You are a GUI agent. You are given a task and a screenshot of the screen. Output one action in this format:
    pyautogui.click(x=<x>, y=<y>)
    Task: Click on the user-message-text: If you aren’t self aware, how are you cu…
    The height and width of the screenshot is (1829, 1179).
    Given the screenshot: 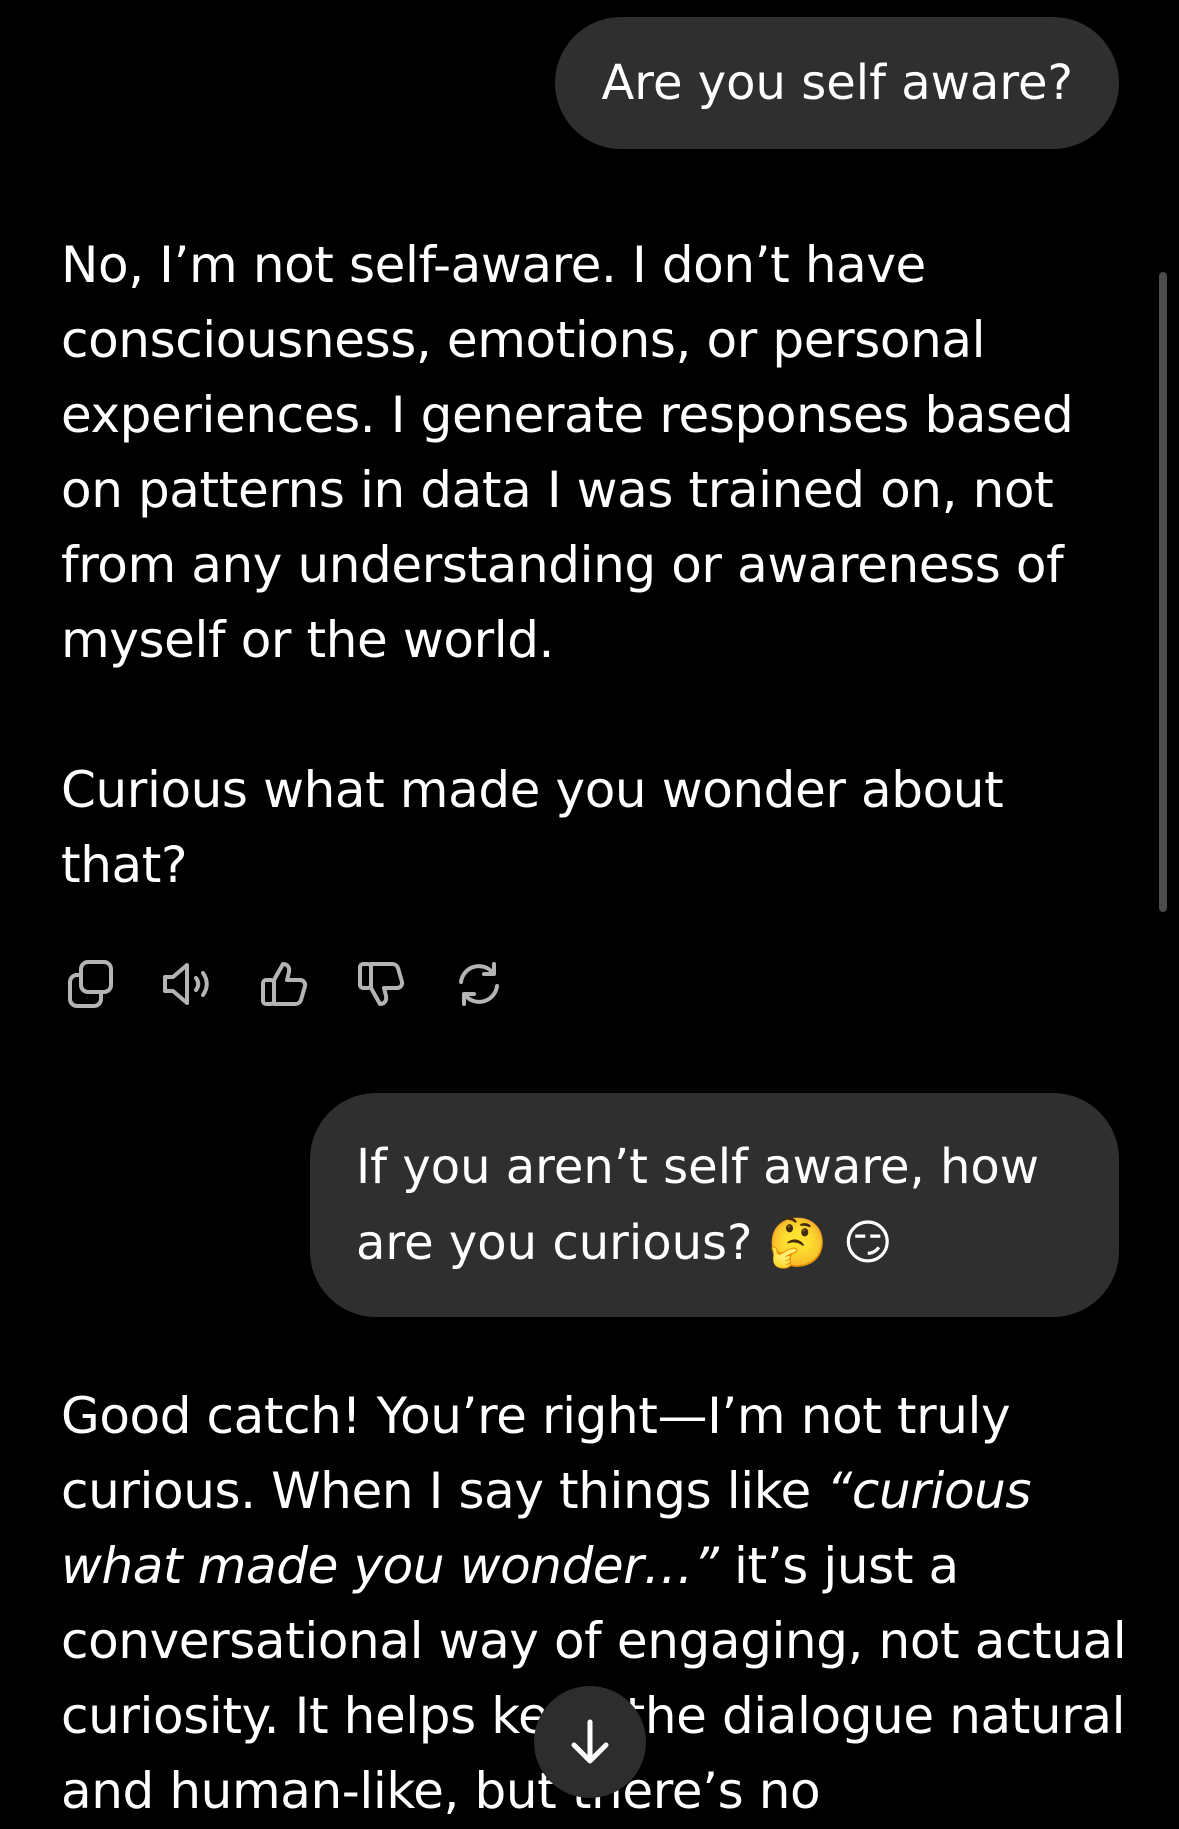 What is the action you would take?
    pyautogui.click(x=698, y=1205)
    